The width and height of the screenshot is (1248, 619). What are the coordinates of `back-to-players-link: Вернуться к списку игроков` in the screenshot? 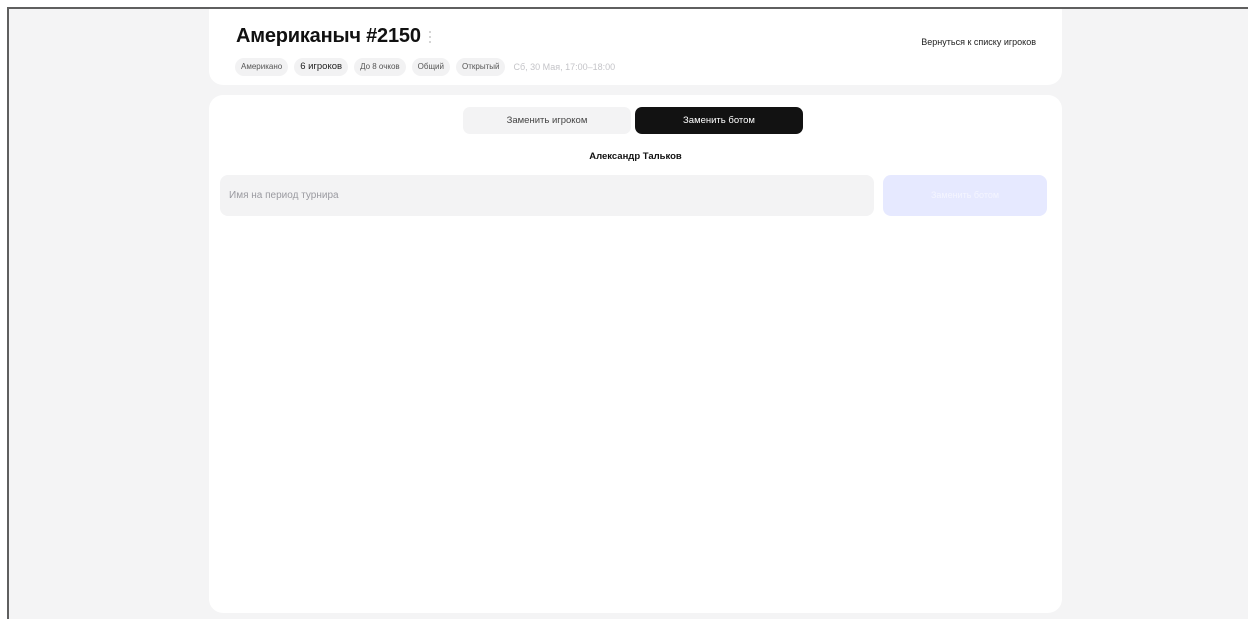 It's located at (978, 42).